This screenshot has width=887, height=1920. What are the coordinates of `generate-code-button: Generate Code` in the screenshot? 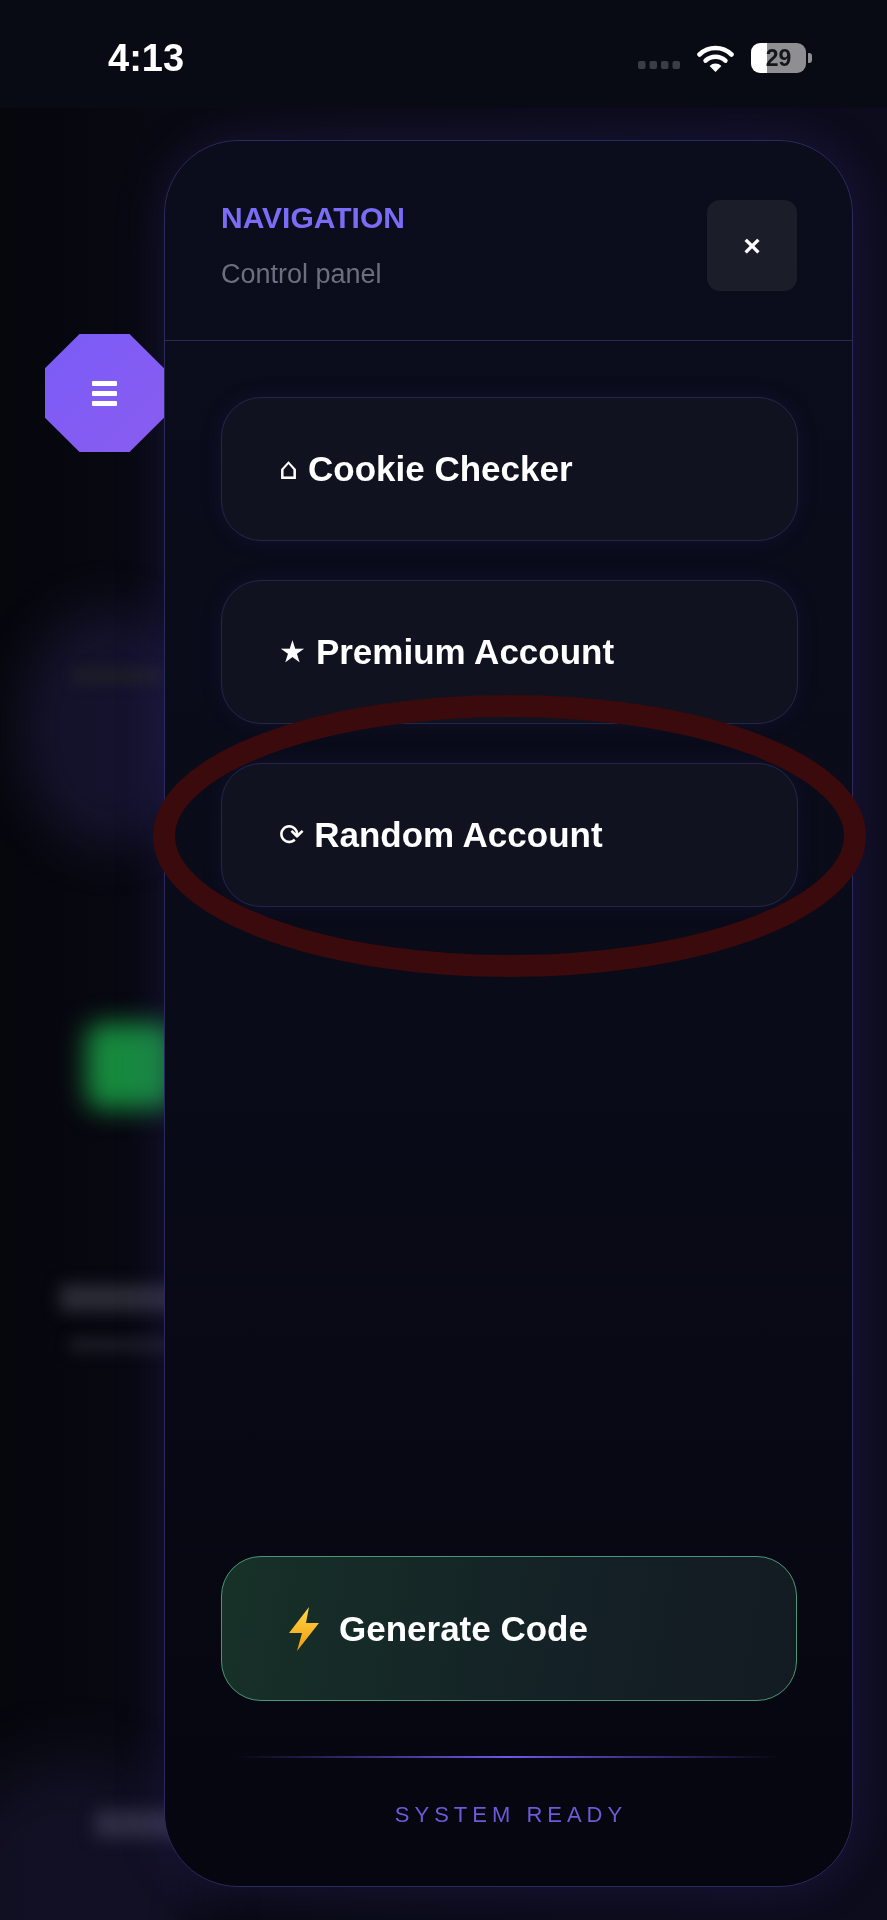 It's located at (509, 1628).